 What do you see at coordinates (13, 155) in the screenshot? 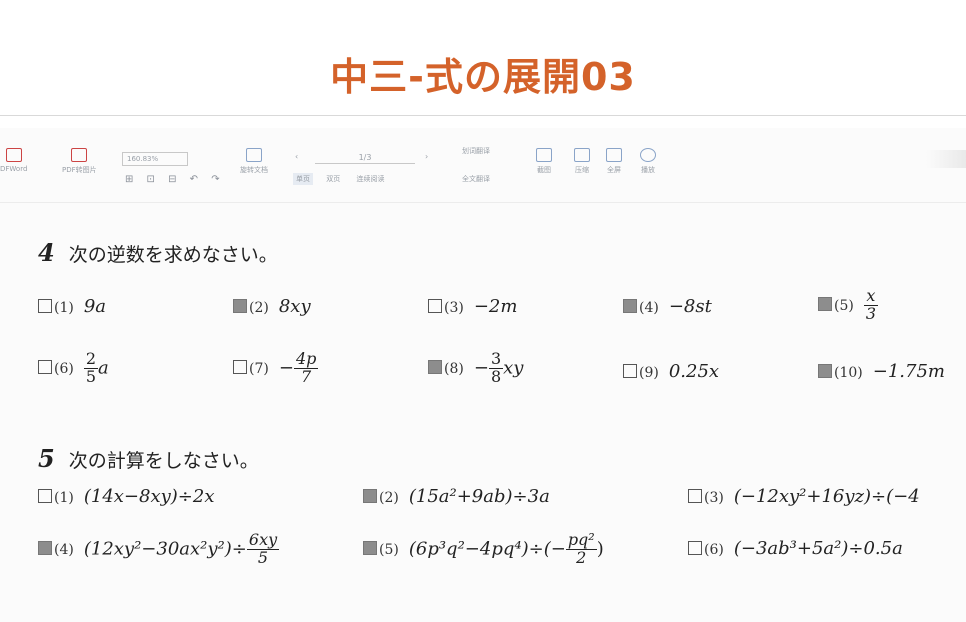
I see `pdf-word-icon` at bounding box center [13, 155].